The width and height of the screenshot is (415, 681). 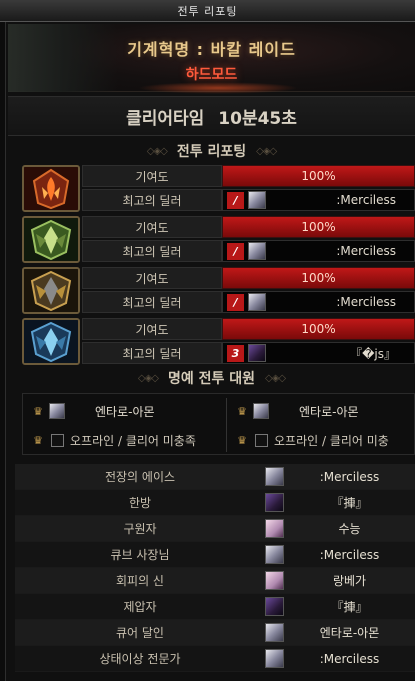 What do you see at coordinates (211, 75) in the screenshot?
I see `raid-mode: 하드모드` at bounding box center [211, 75].